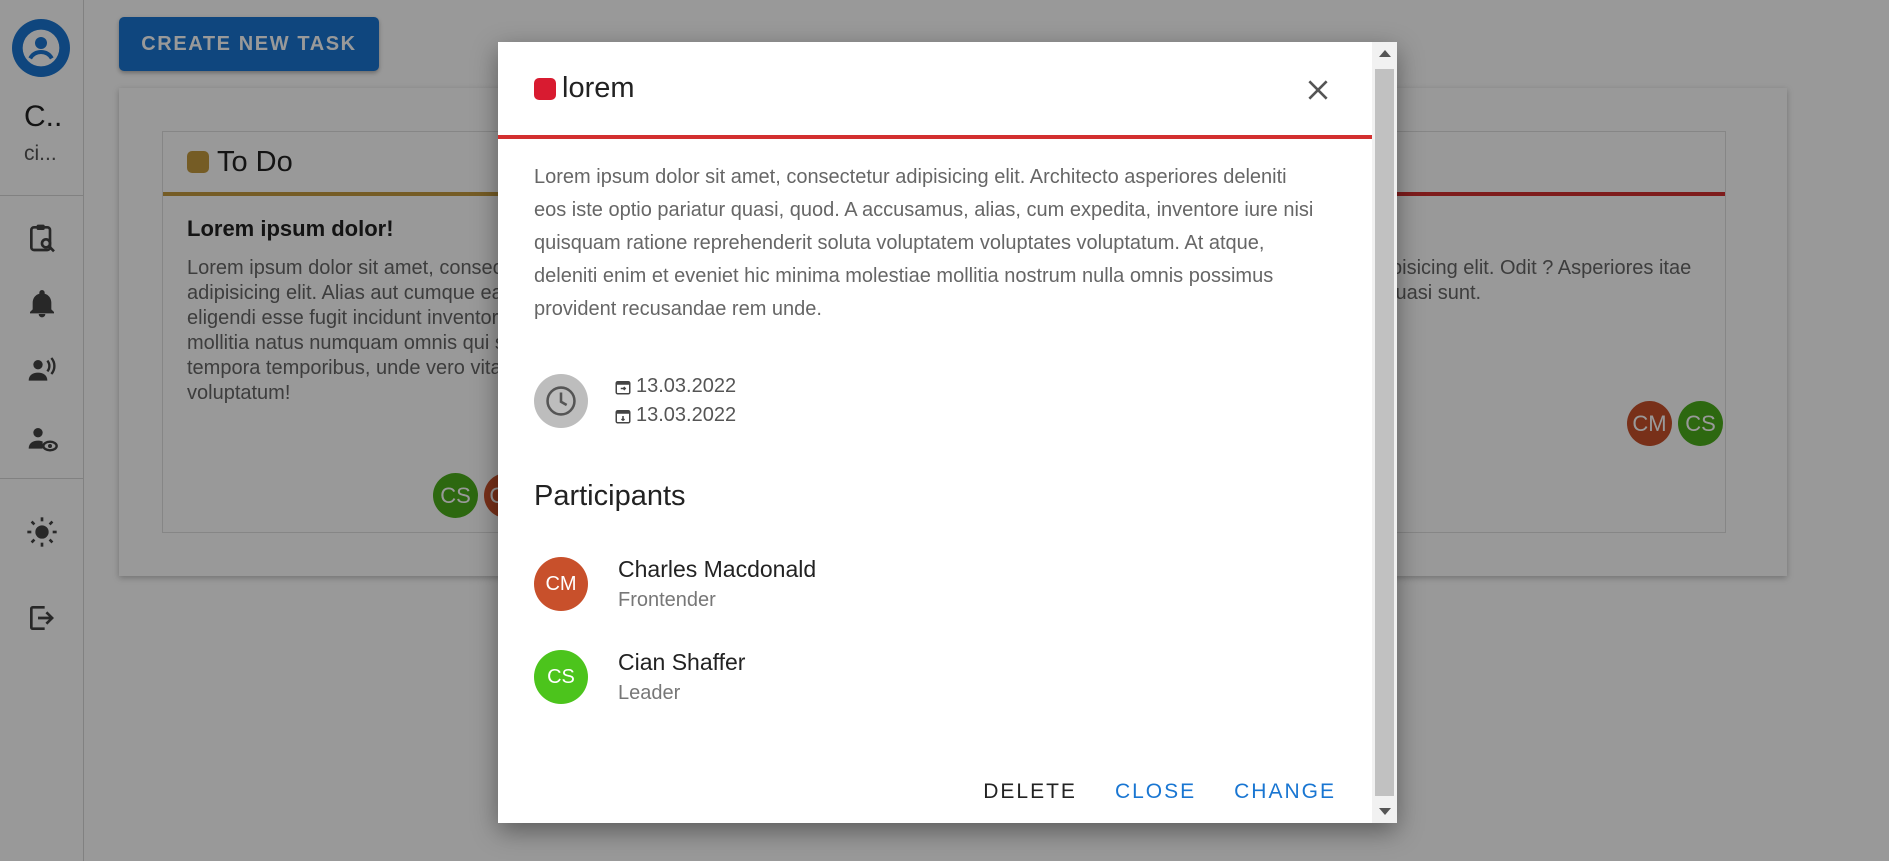  What do you see at coordinates (1030, 792) in the screenshot?
I see `delete-button: DELETE` at bounding box center [1030, 792].